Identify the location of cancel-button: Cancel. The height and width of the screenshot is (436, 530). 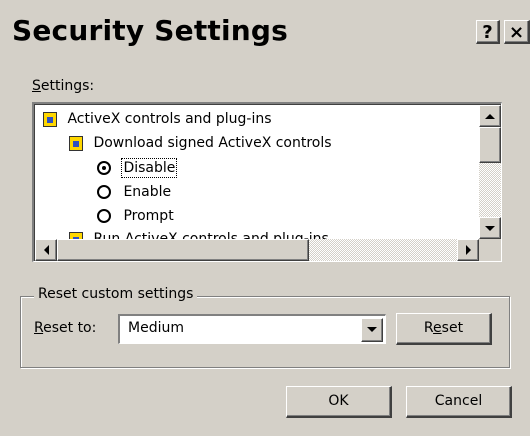
(459, 402).